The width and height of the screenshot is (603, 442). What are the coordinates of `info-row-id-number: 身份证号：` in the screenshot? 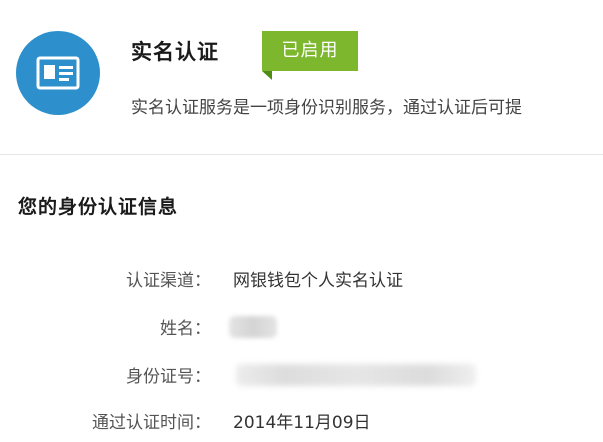 It's located at (301, 377).